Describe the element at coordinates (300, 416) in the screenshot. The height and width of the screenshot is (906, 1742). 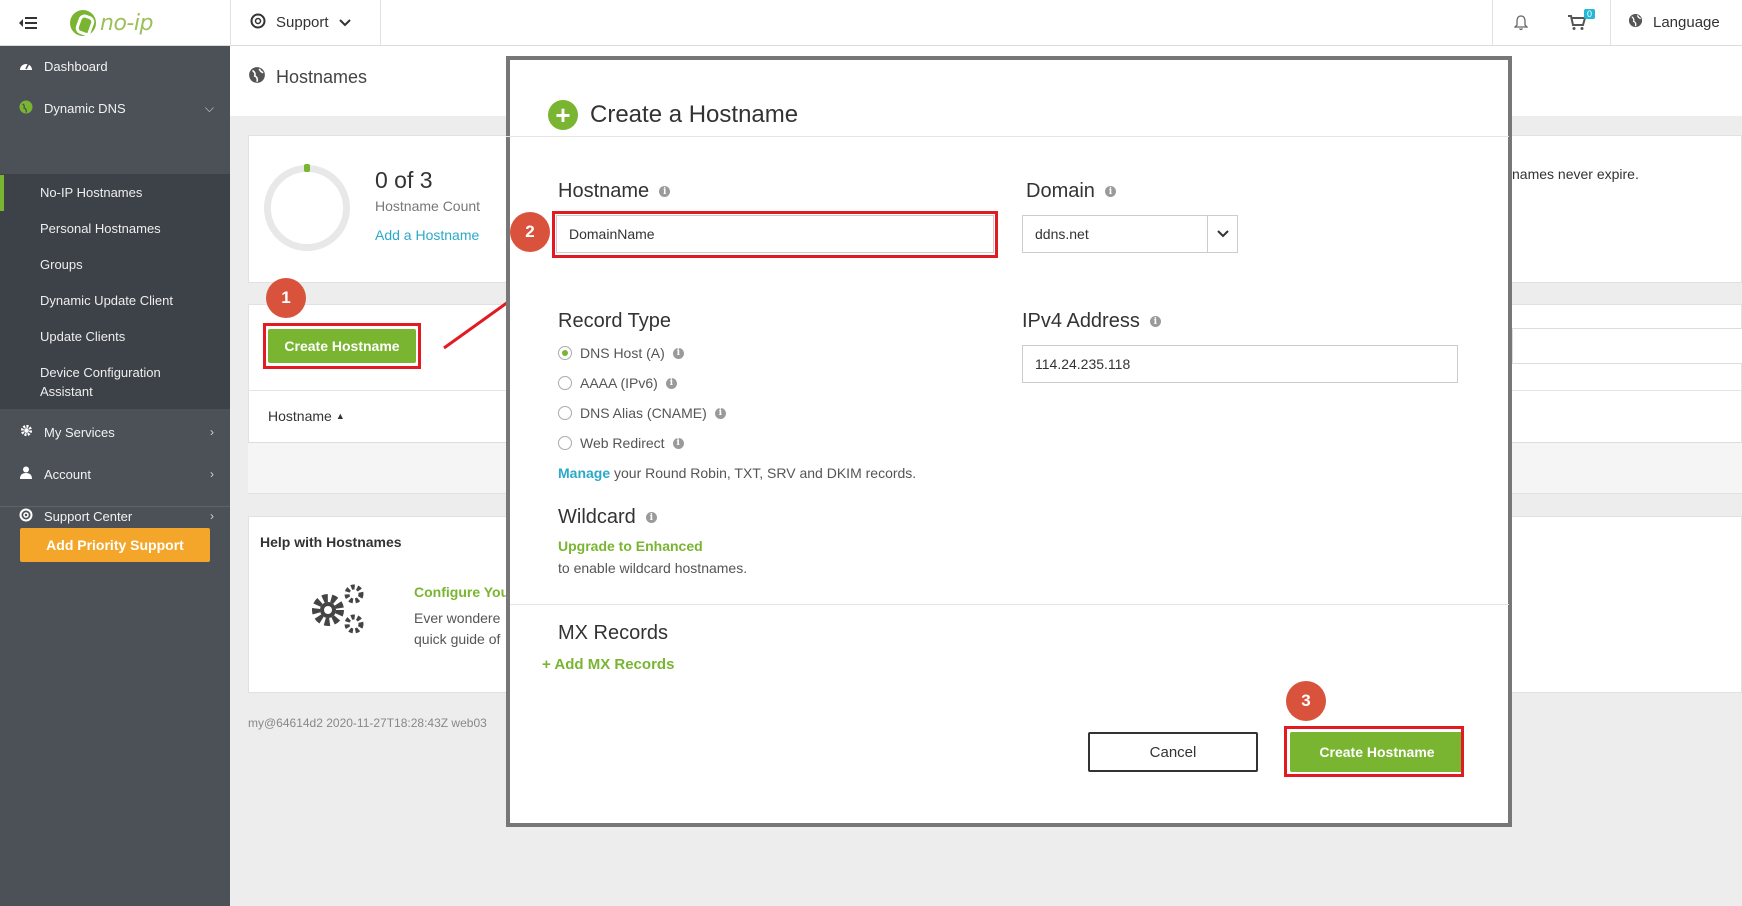
I see `column-label: Hostname` at that location.